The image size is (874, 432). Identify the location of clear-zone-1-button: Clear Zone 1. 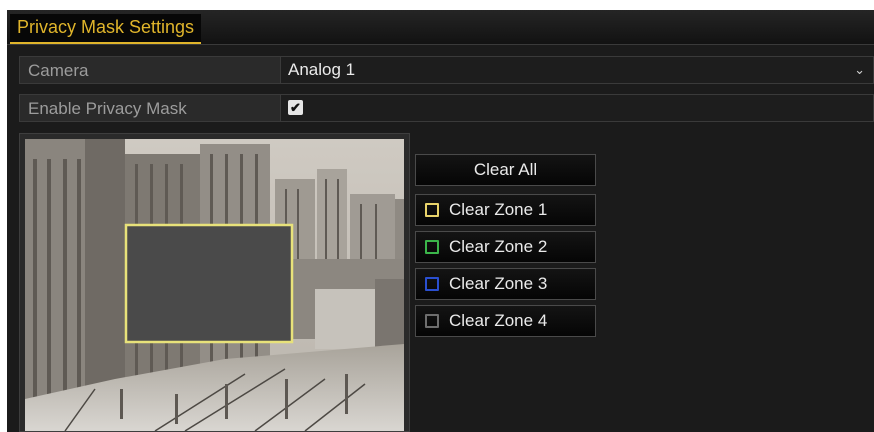
(505, 210).